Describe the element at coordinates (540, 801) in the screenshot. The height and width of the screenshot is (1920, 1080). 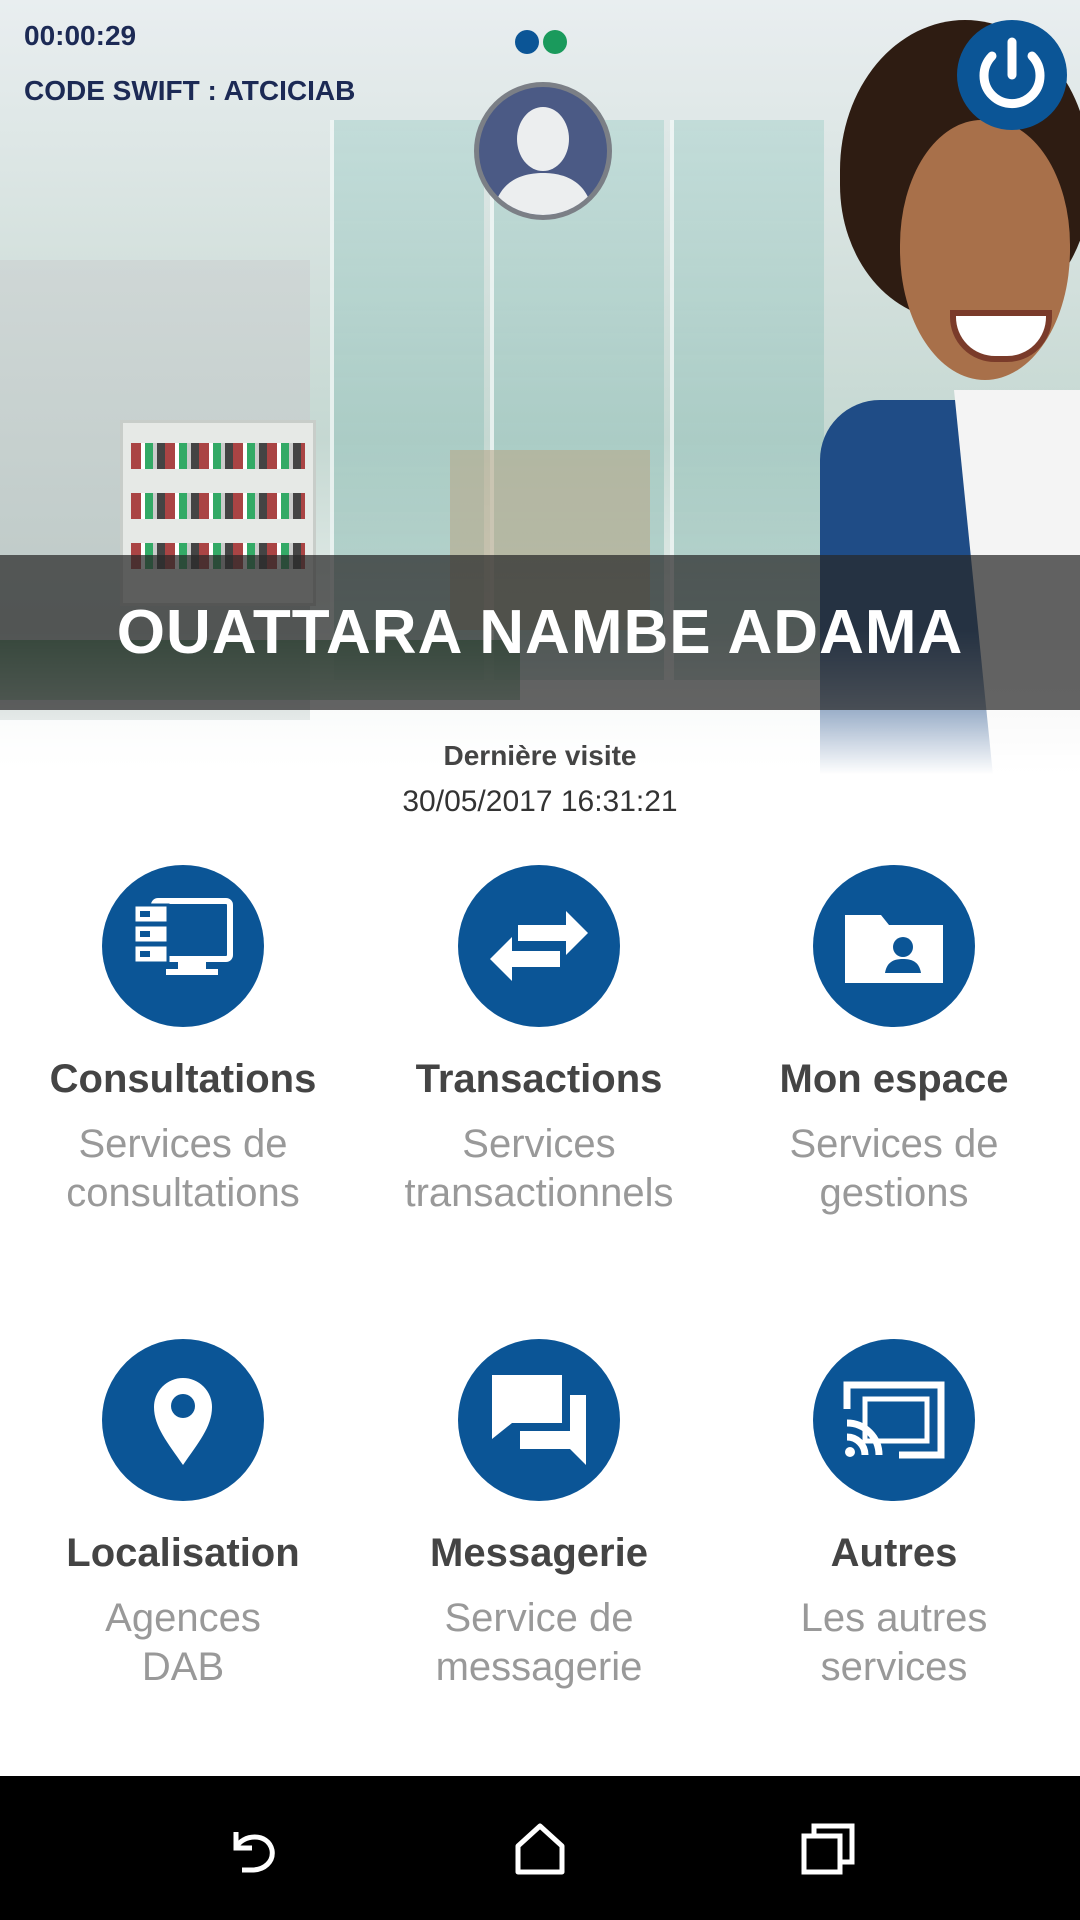
I see `last-visit-date: 30/05/2017 16:31:21` at that location.